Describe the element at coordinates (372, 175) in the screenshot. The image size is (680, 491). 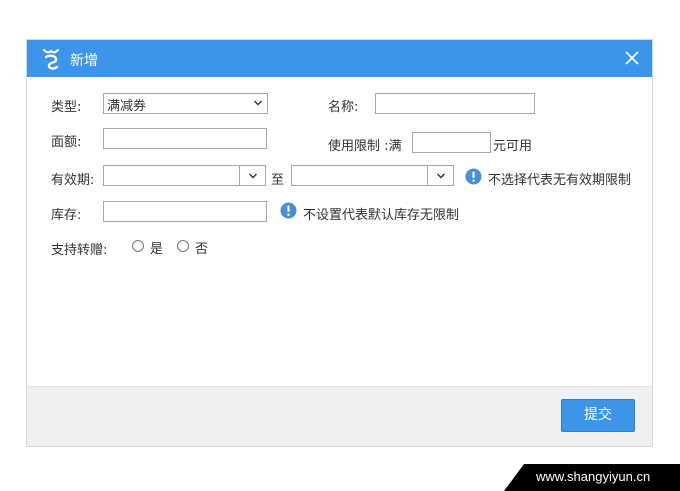
I see `validity-end-combo` at that location.